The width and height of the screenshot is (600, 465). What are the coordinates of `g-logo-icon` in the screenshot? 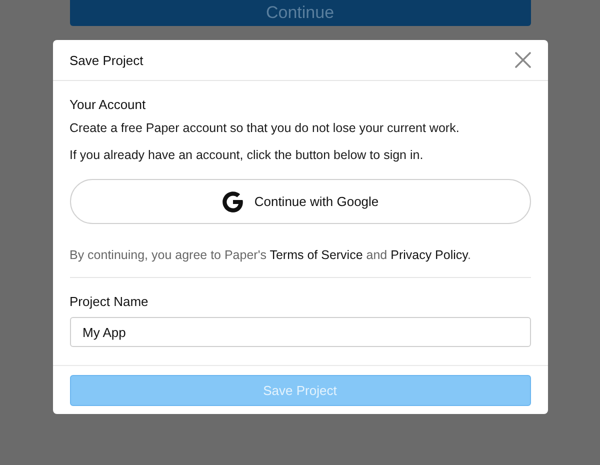 It's located at (233, 202).